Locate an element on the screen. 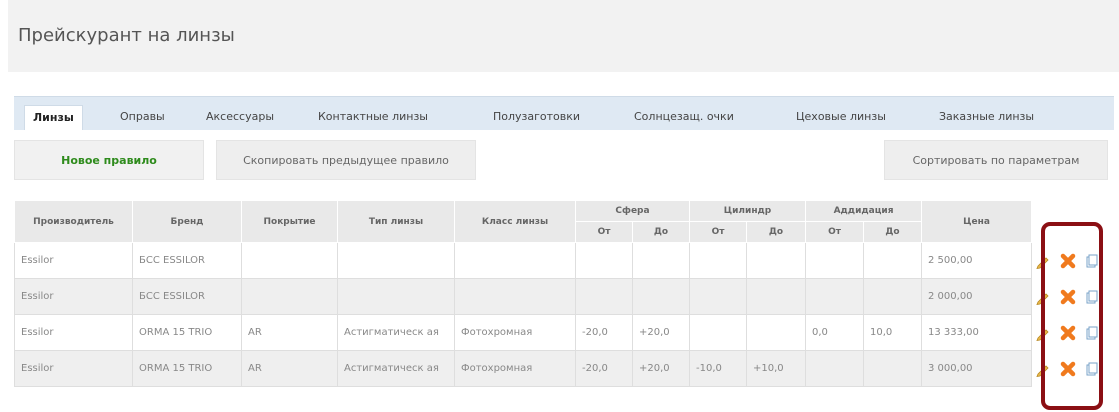 Image resolution: width=1119 pixels, height=412 pixels. col-header-sphere: Сфера is located at coordinates (632, 211).